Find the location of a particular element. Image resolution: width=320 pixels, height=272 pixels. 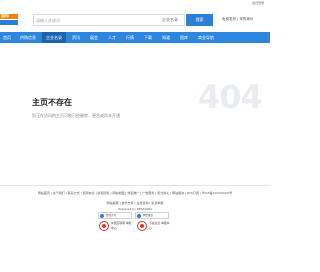

logo-text: 国际 is located at coordinates (5, 15).